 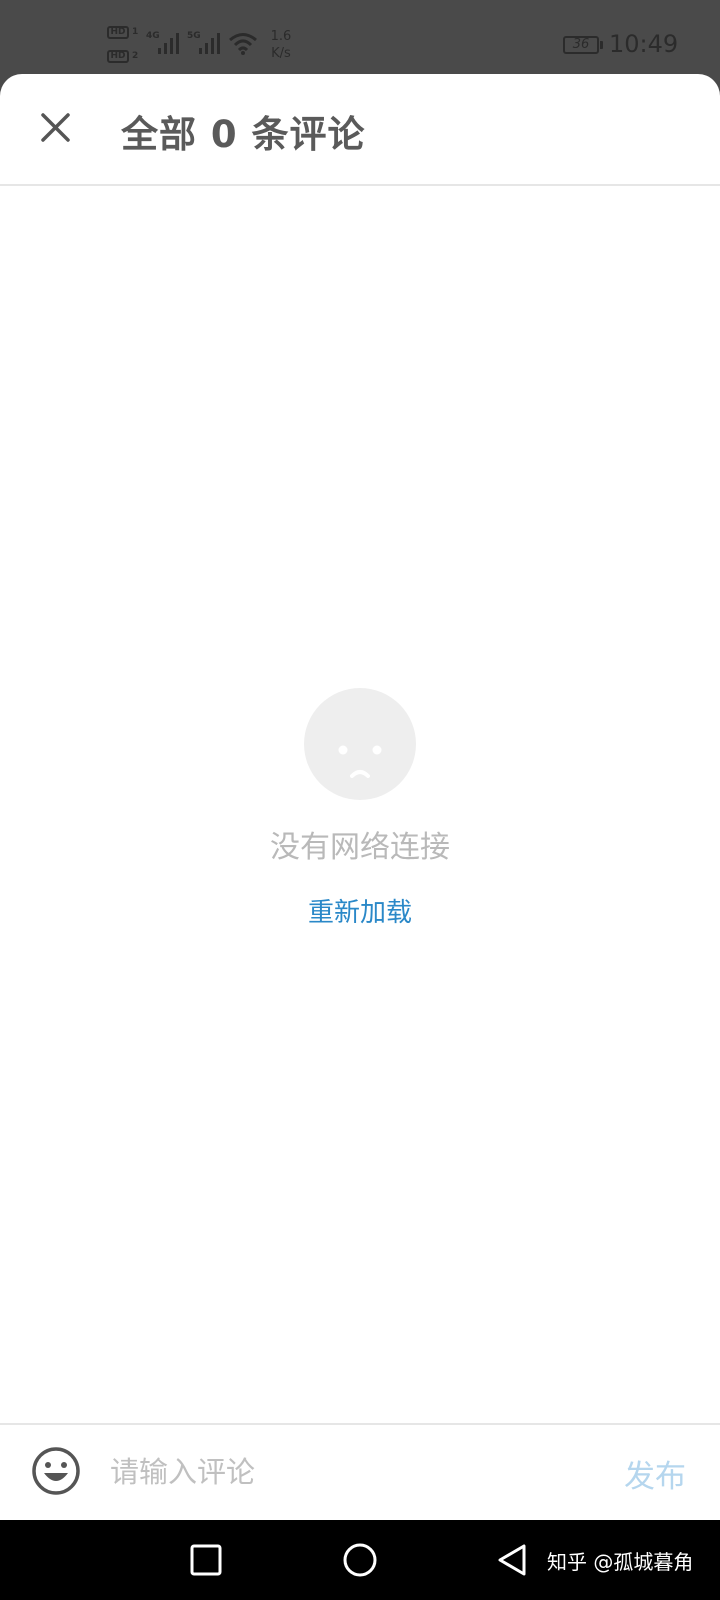 I want to click on emoji-button, so click(x=56, y=1471).